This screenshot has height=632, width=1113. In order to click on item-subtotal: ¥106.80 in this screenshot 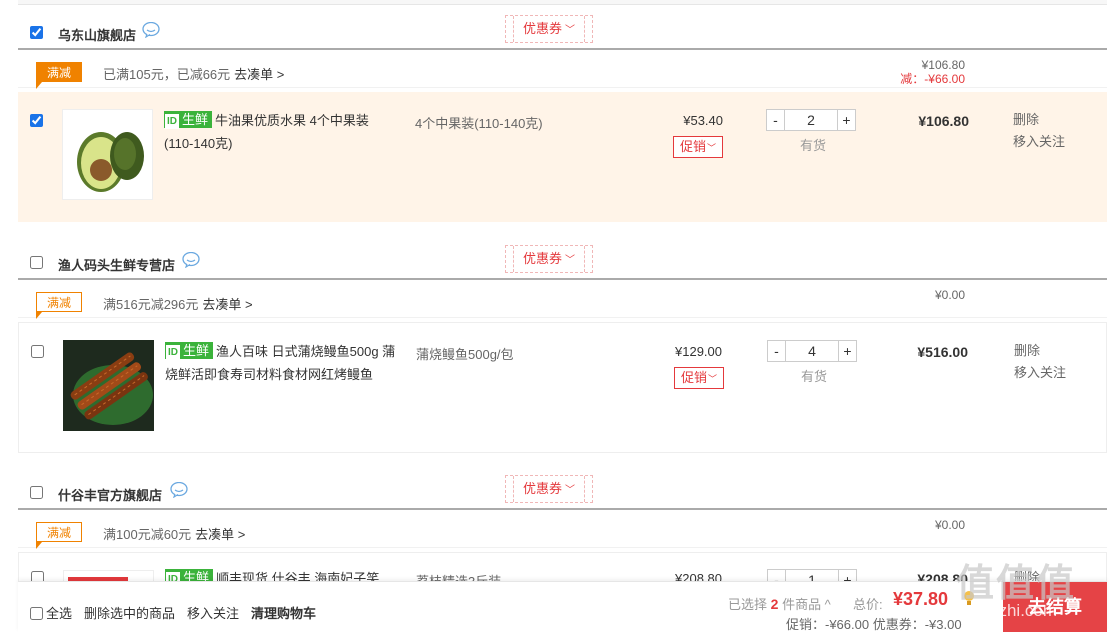, I will do `click(943, 121)`.